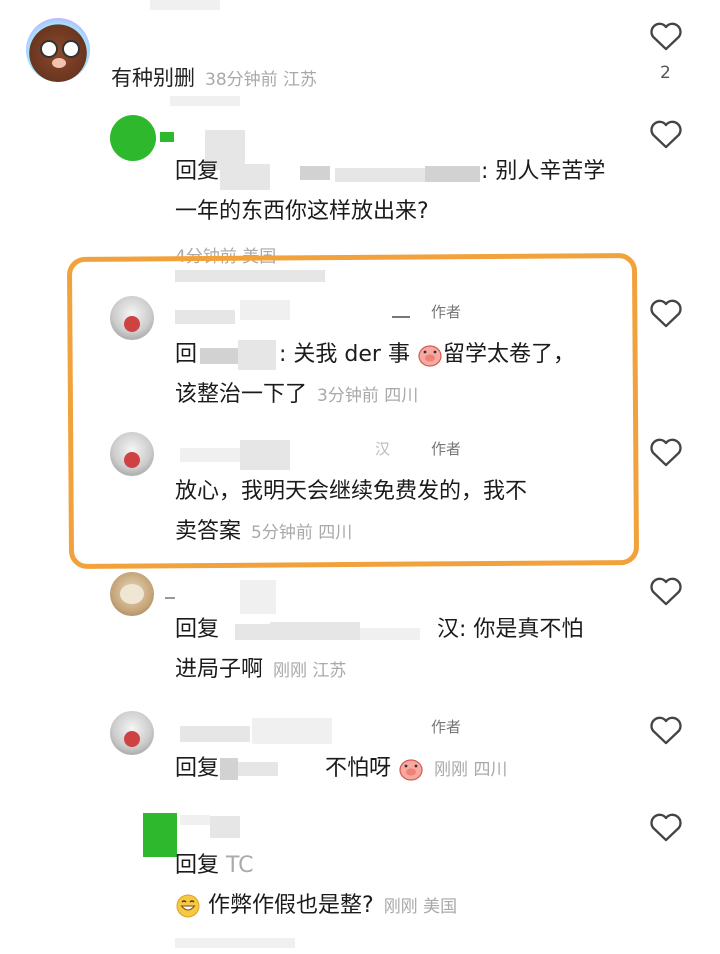 This screenshot has height=954, width=720. What do you see at coordinates (665, 73) in the screenshot?
I see `like-count: 2` at bounding box center [665, 73].